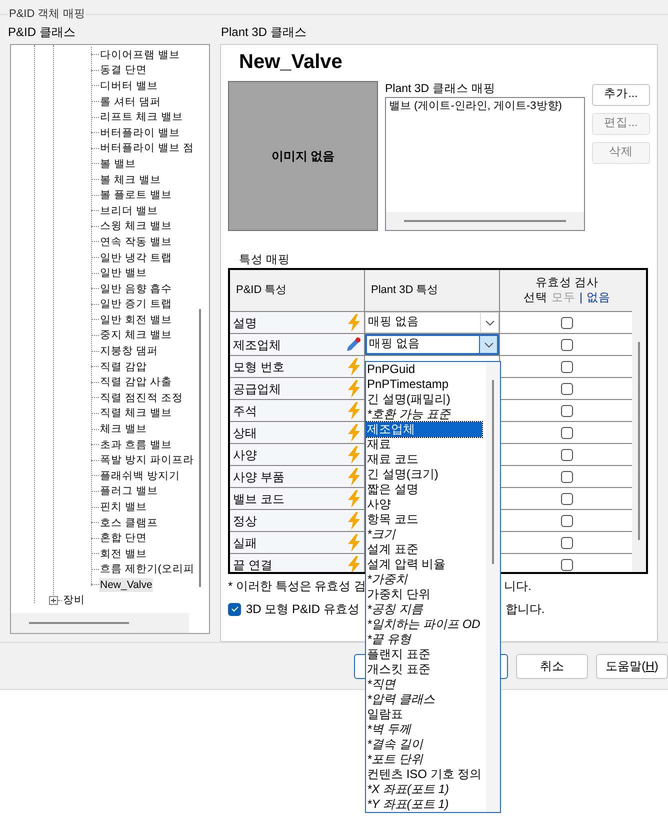 The height and width of the screenshot is (816, 668). Describe the element at coordinates (129, 211) in the screenshot. I see `tree-item: 브리더 밸브` at that location.